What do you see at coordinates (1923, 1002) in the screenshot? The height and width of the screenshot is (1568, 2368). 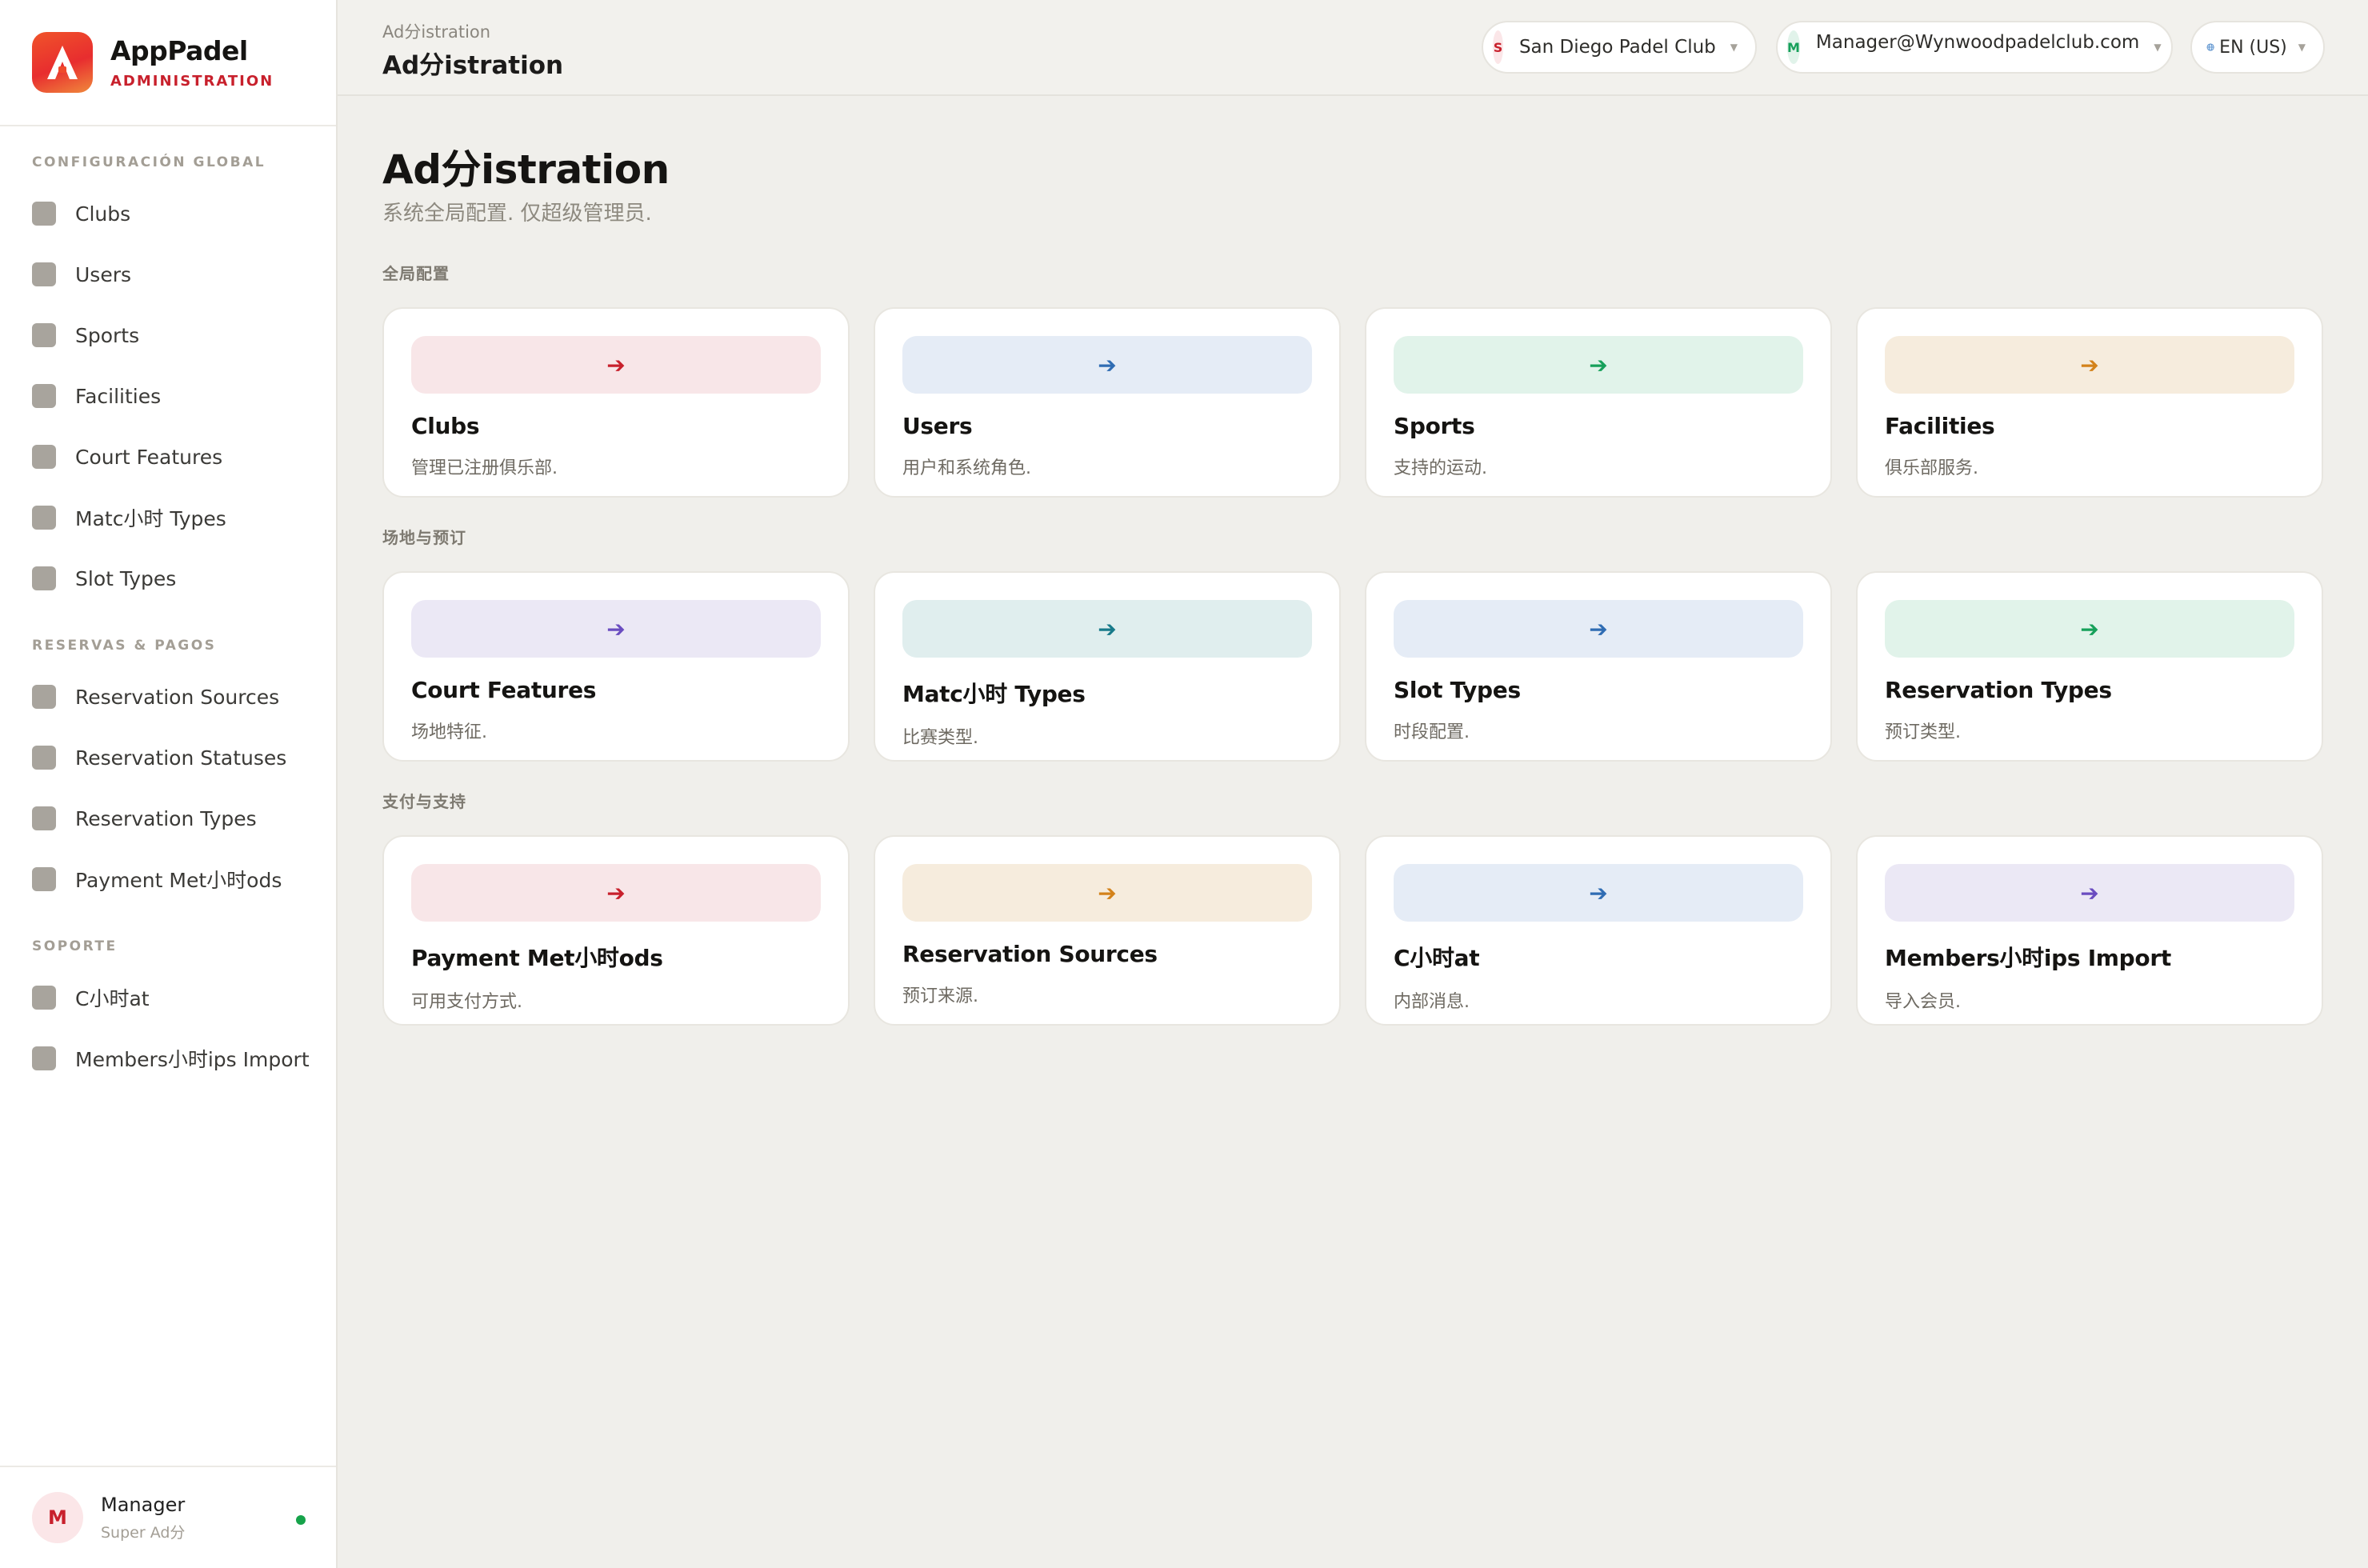 I see `card-description: 导入会员.` at bounding box center [1923, 1002].